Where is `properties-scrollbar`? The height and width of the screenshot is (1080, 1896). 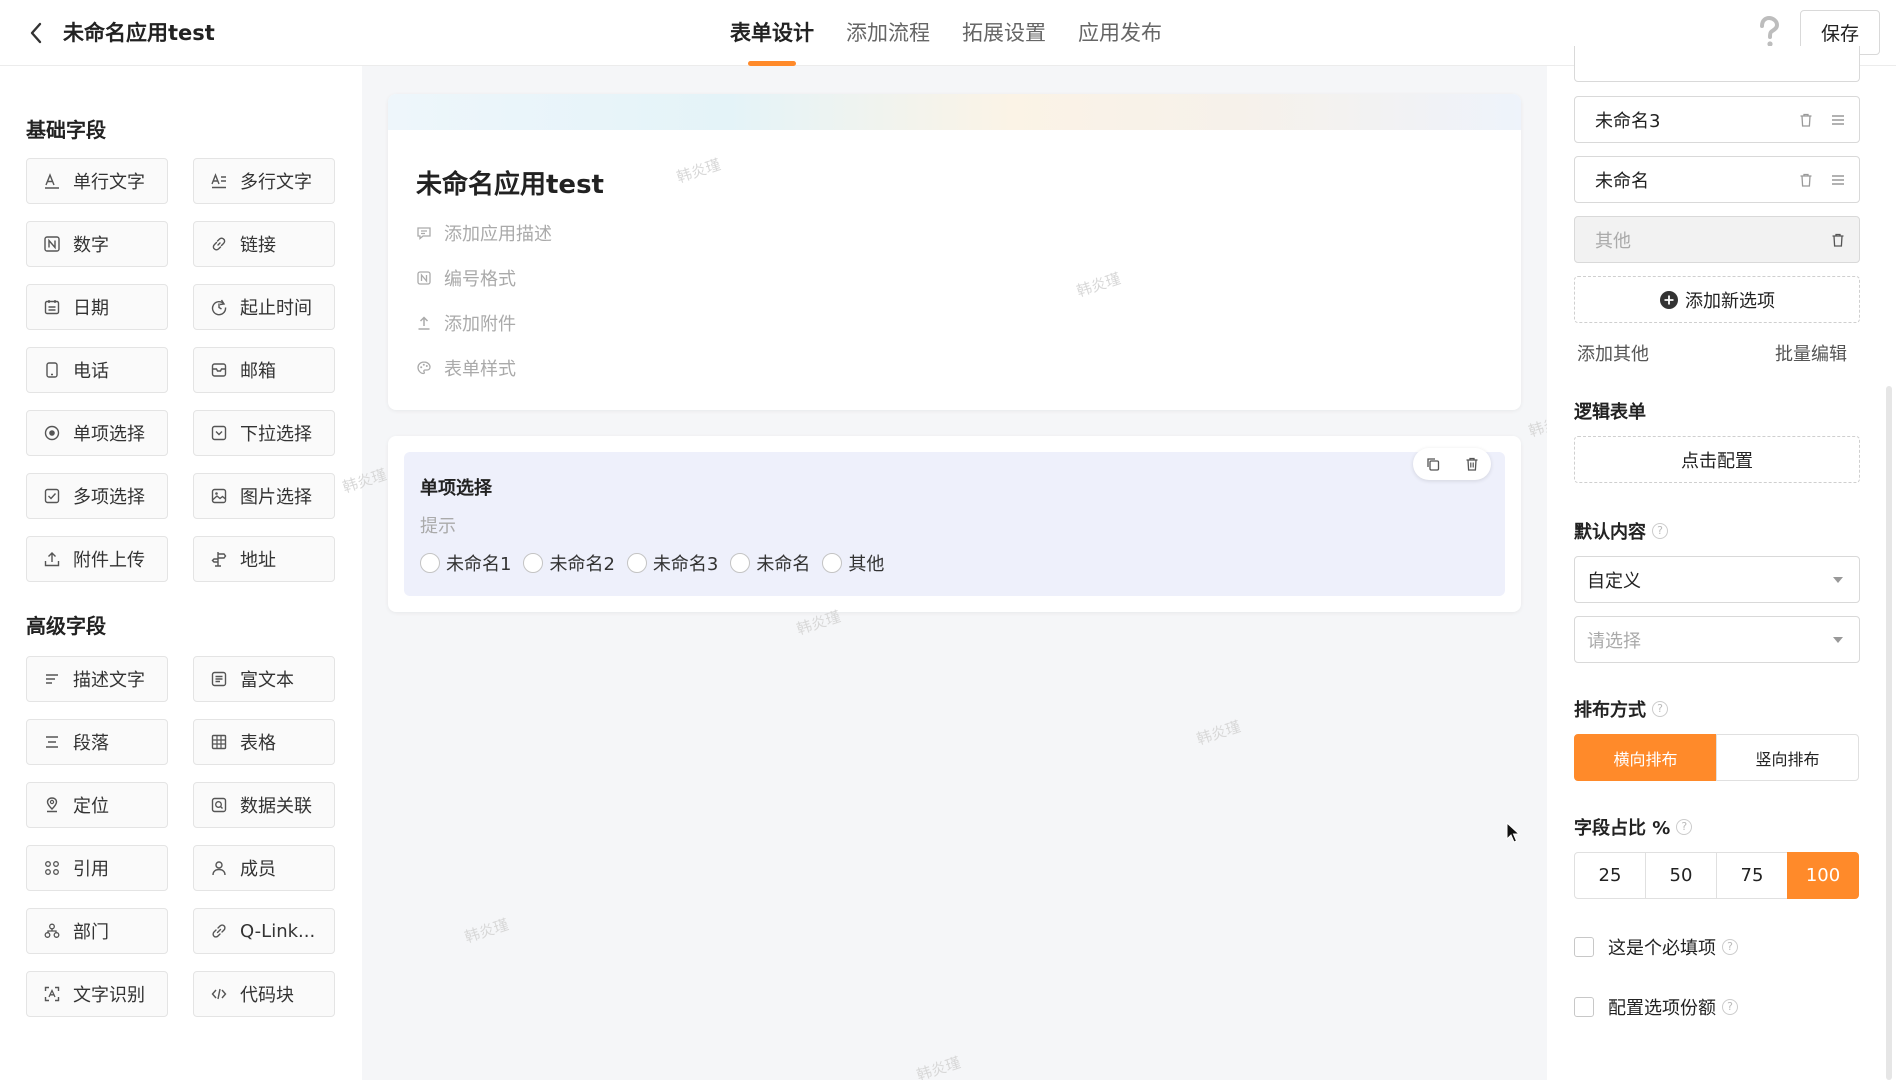
properties-scrollbar is located at coordinates (1889, 733).